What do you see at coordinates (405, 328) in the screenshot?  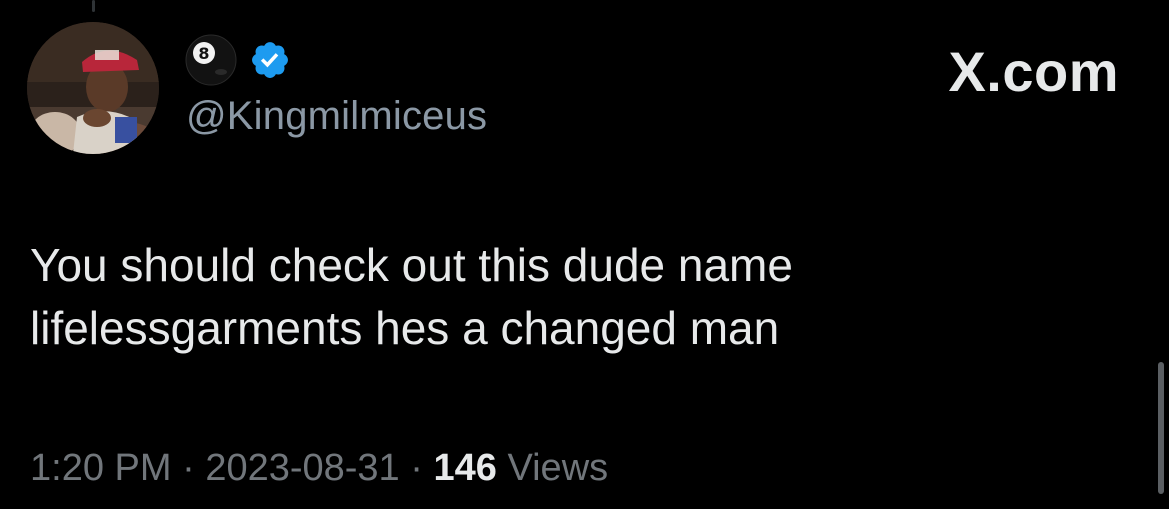 I see `tweet-text-line-2: lifelessgarments hes a changed man` at bounding box center [405, 328].